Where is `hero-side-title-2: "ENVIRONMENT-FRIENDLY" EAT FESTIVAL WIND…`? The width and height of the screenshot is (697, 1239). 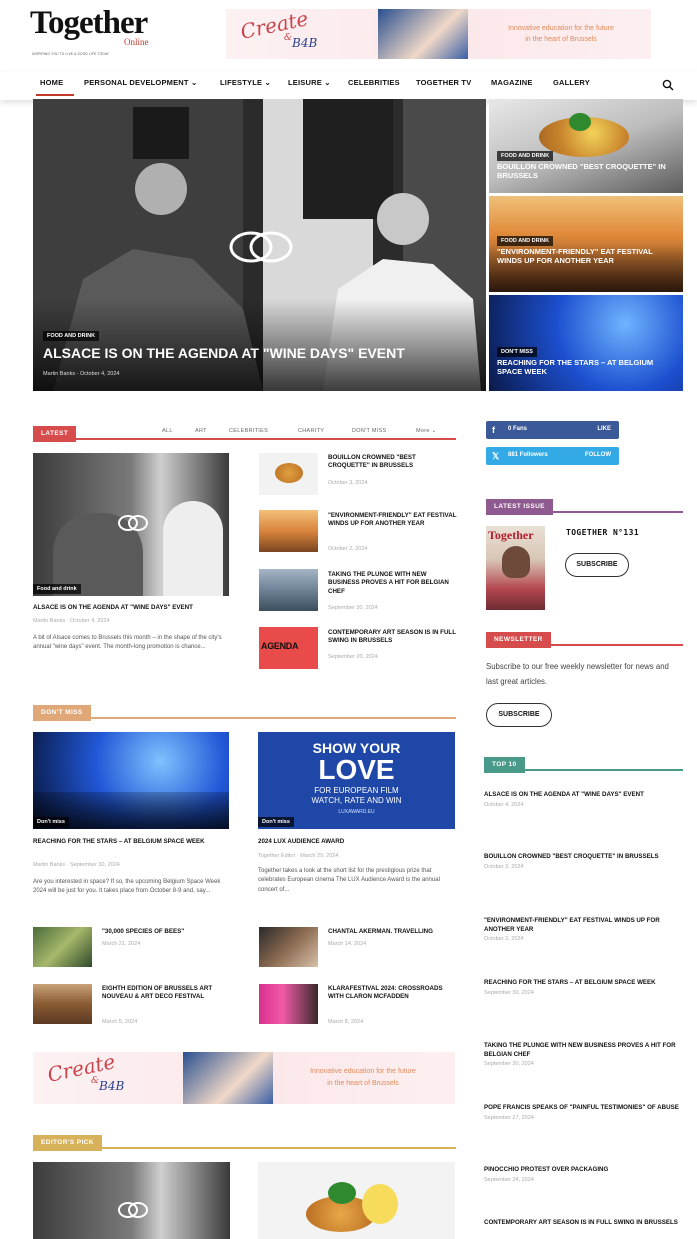
hero-side-title-2: "ENVIRONMENT-FRIENDLY" EAT FESTIVAL WIND… is located at coordinates (587, 256).